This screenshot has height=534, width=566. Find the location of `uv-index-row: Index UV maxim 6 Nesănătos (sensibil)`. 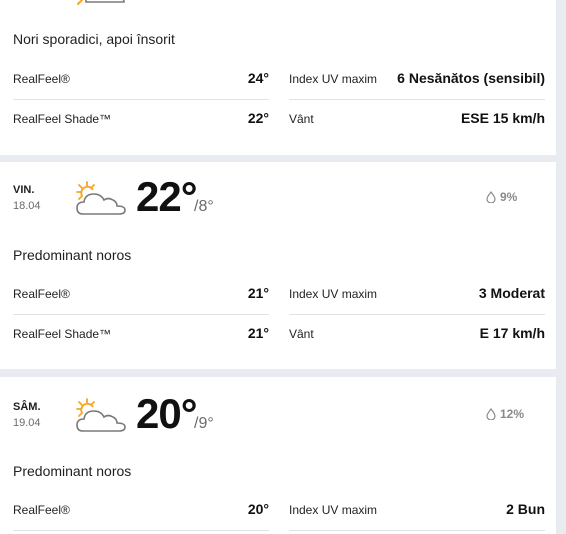

uv-index-row: Index UV maxim 6 Nesănătos (sensibil) is located at coordinates (417, 80).